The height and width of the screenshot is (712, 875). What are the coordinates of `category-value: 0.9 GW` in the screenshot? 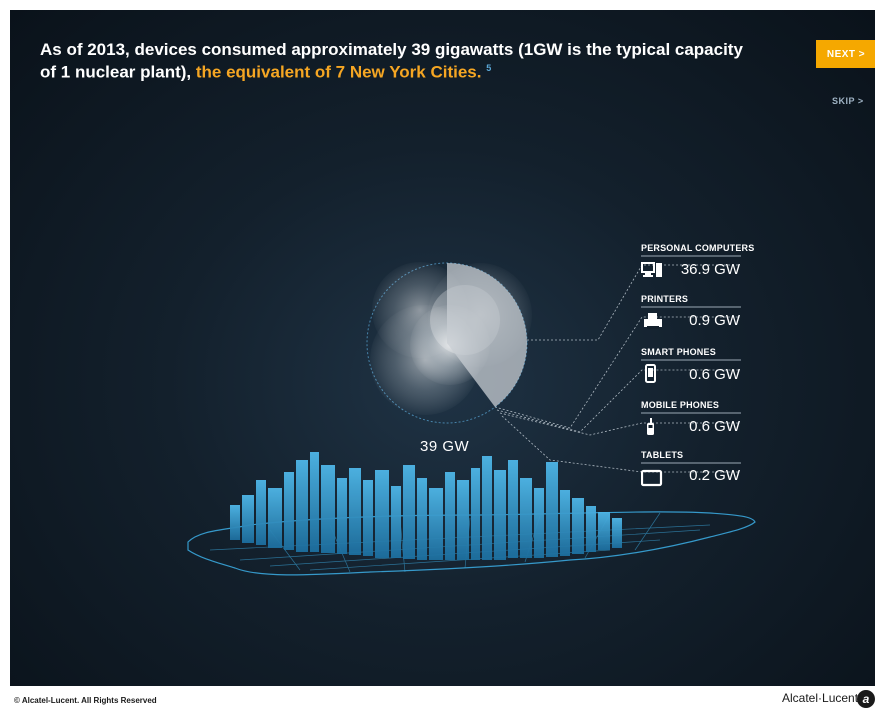 It's located at (714, 320).